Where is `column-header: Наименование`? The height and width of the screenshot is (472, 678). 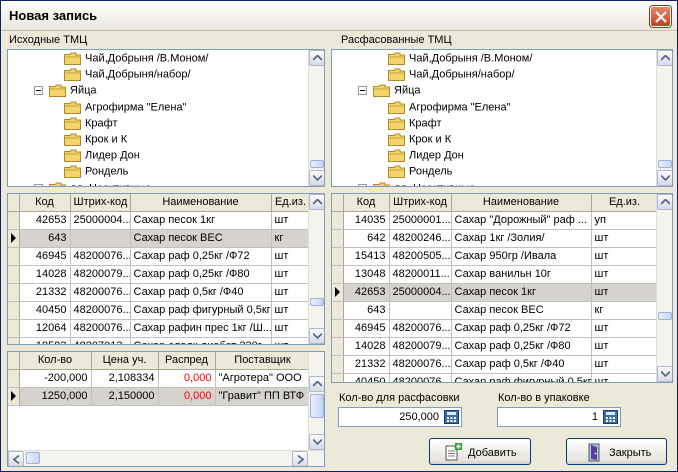 column-header: Наименование is located at coordinates (521, 203).